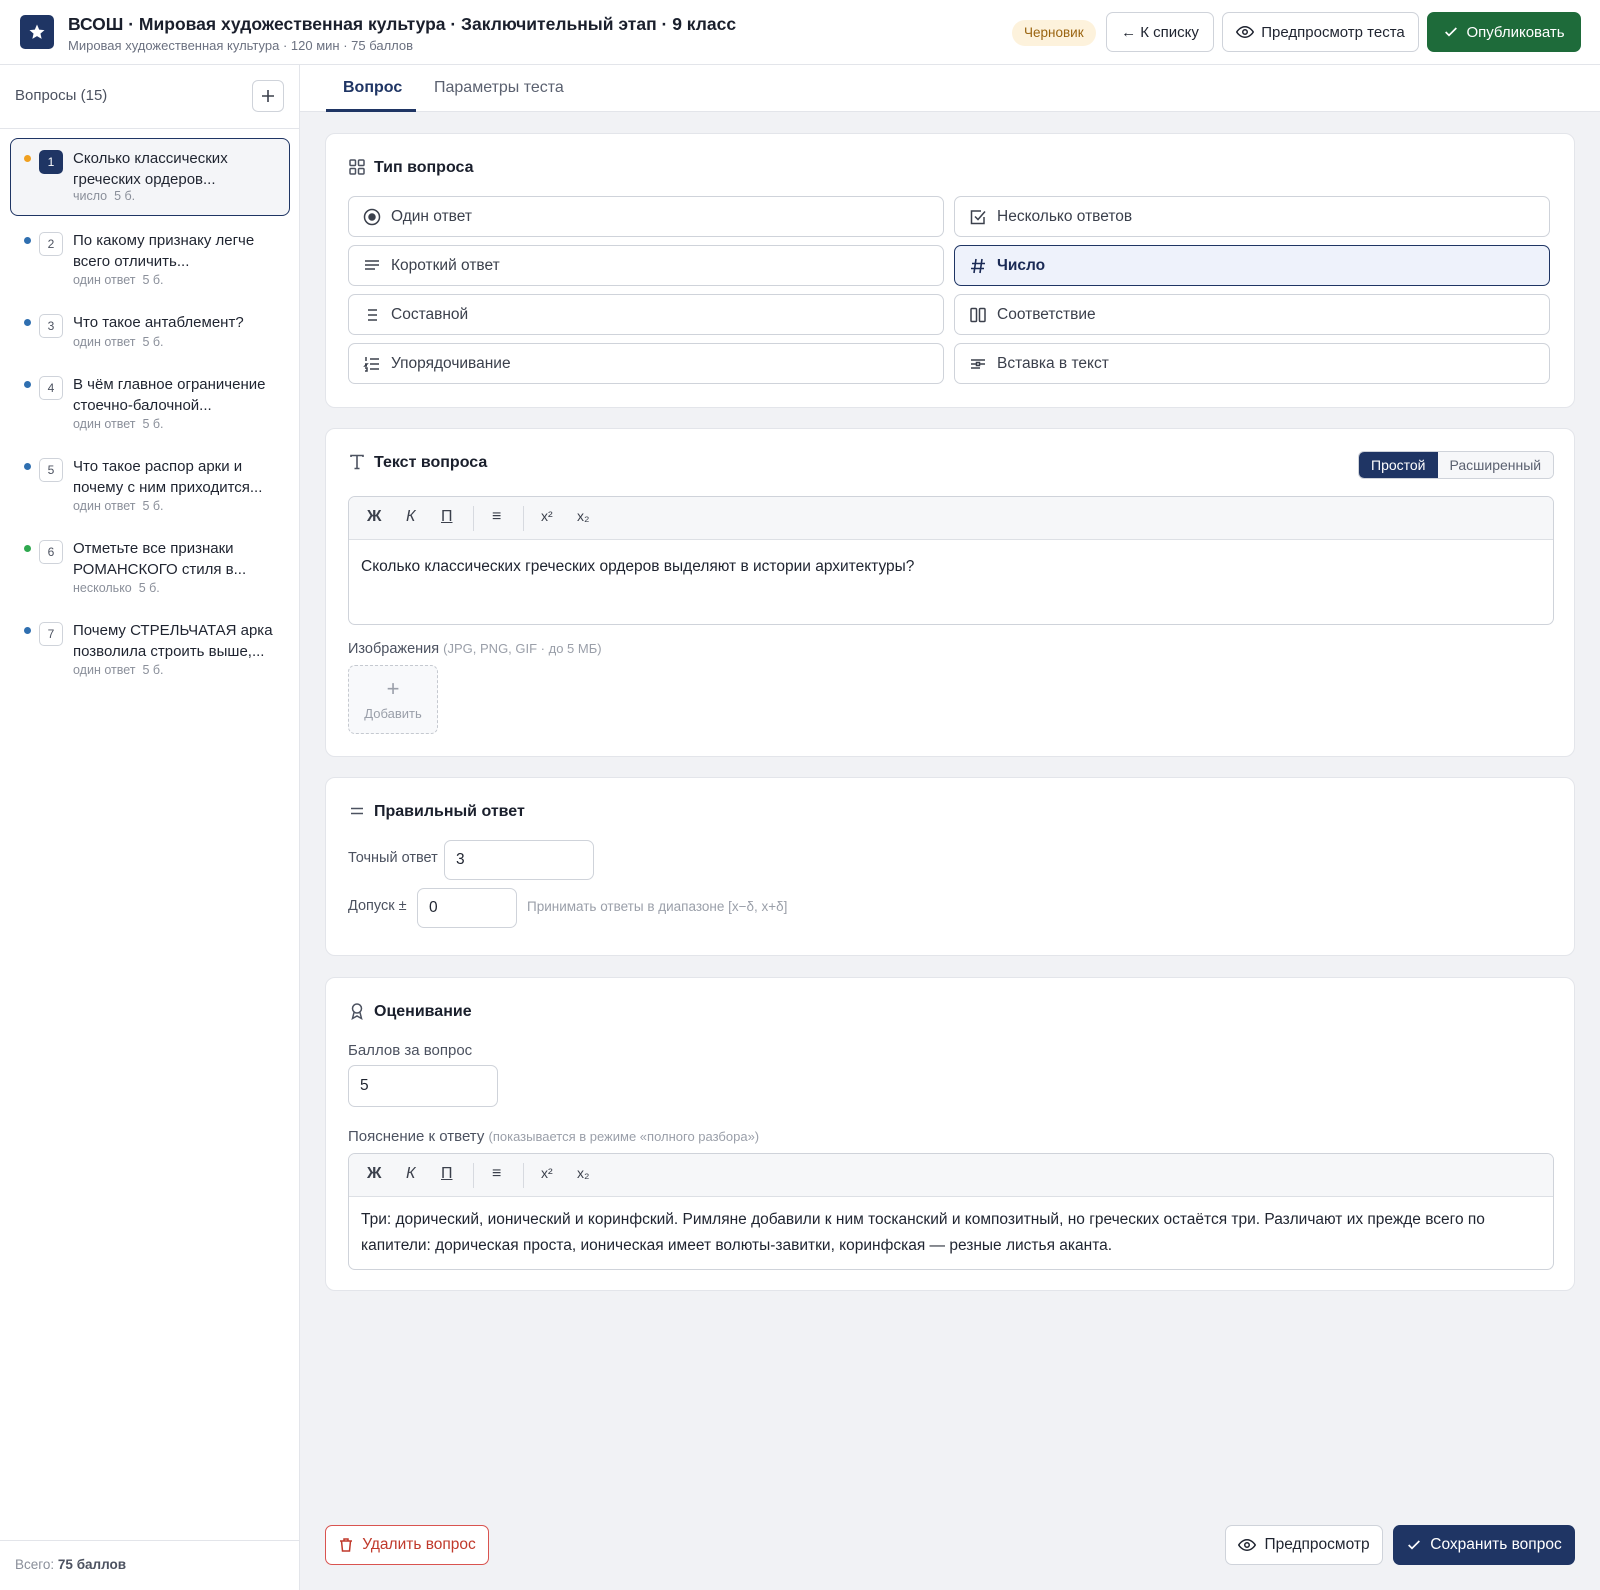  What do you see at coordinates (423, 1011) in the screenshot?
I see `grading-title: Оценивание` at bounding box center [423, 1011].